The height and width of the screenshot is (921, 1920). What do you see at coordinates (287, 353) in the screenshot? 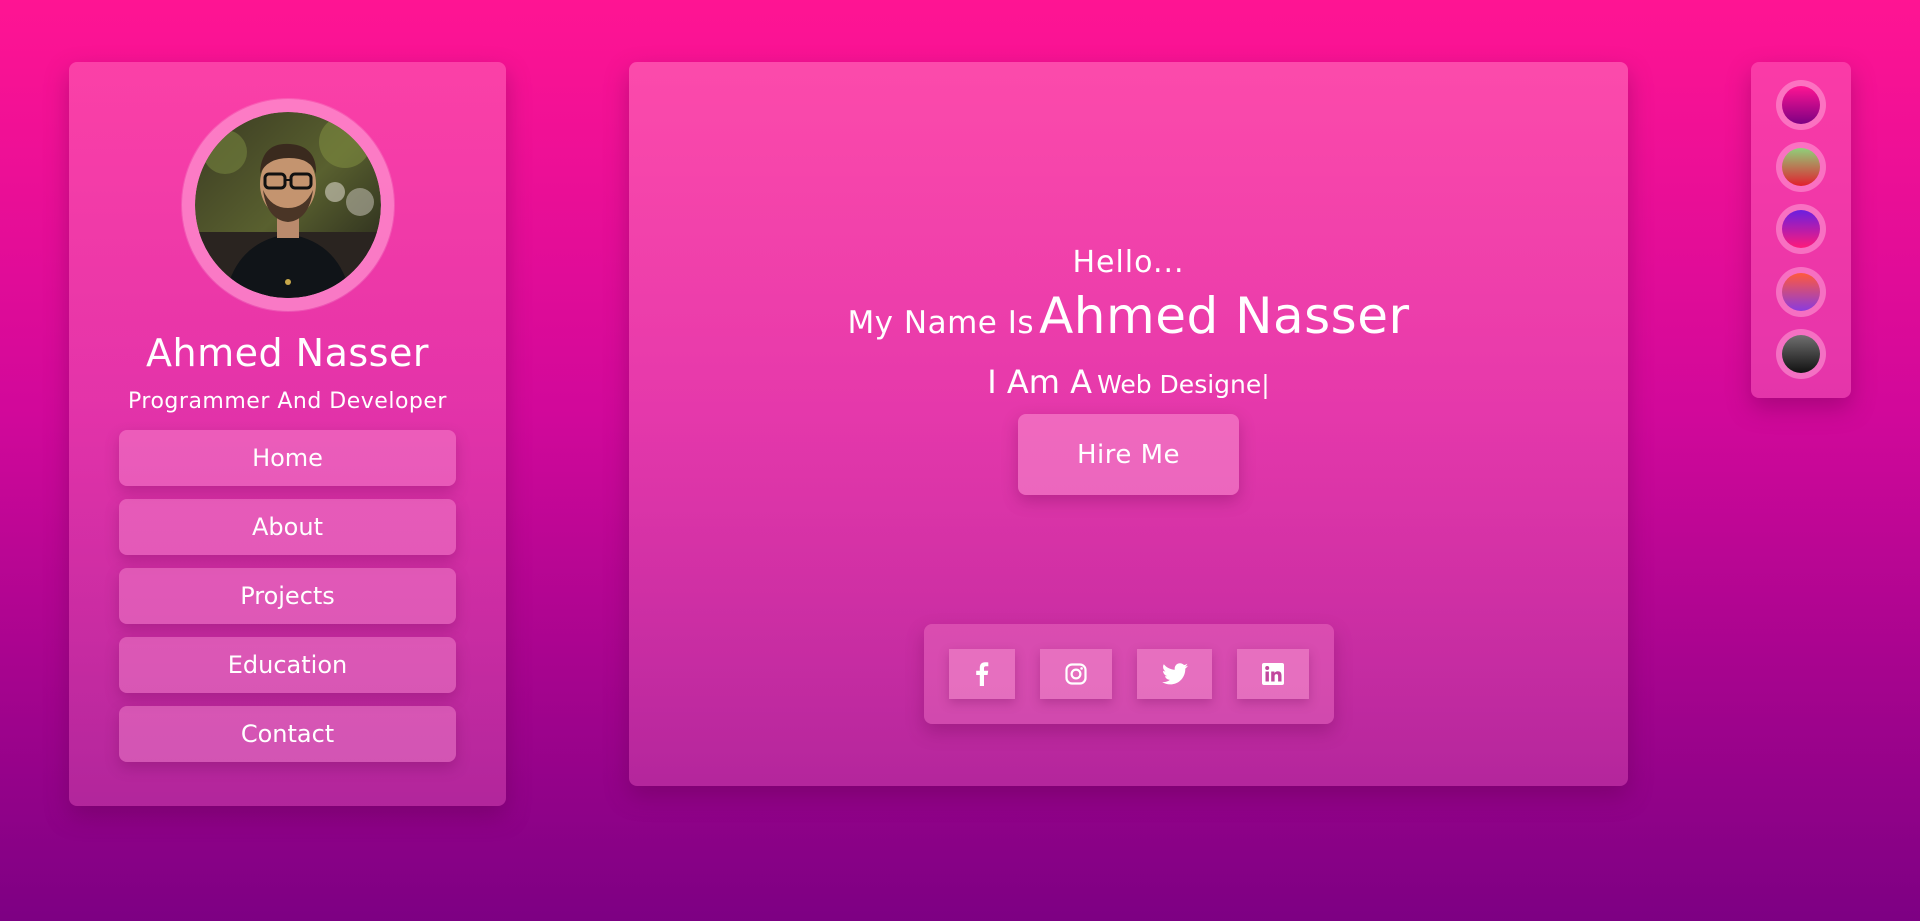
I see `profile-name: Ahmed Nasser` at bounding box center [287, 353].